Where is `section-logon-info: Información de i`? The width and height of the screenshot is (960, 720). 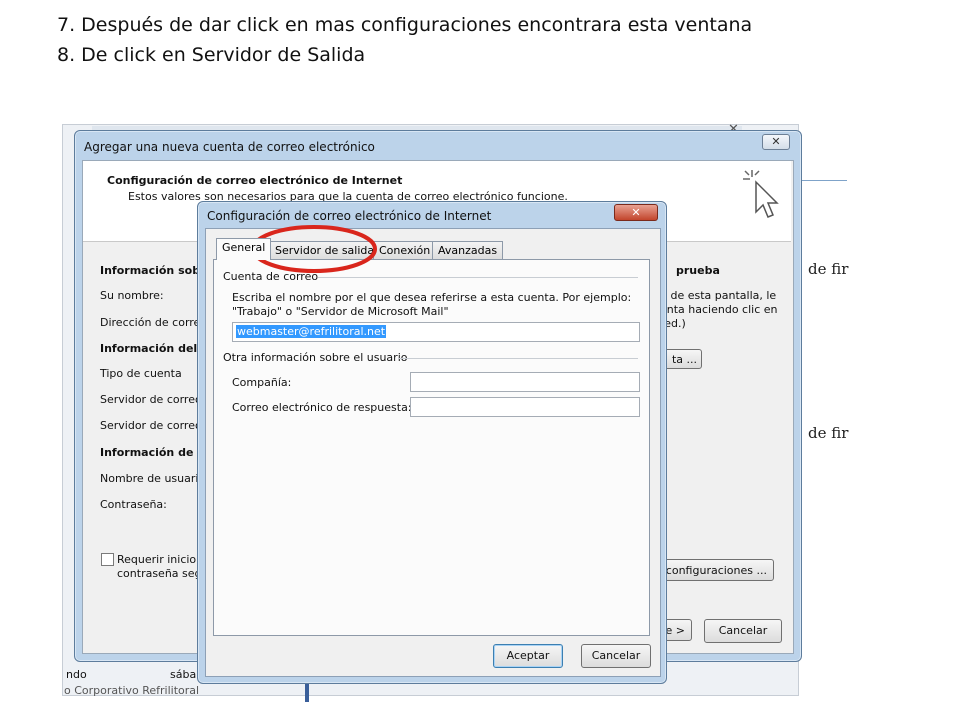 section-logon-info: Información de i is located at coordinates (151, 452).